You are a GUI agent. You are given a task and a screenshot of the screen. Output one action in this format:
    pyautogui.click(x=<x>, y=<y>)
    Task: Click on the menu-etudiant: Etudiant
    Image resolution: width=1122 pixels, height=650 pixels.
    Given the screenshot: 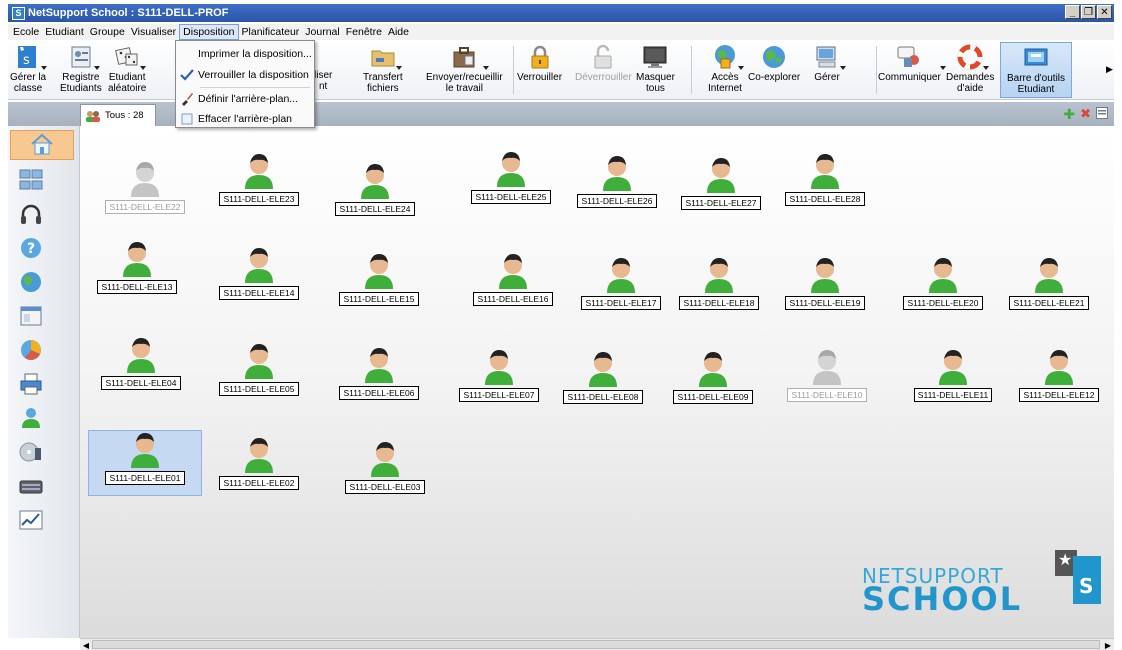 What is the action you would take?
    pyautogui.click(x=64, y=32)
    